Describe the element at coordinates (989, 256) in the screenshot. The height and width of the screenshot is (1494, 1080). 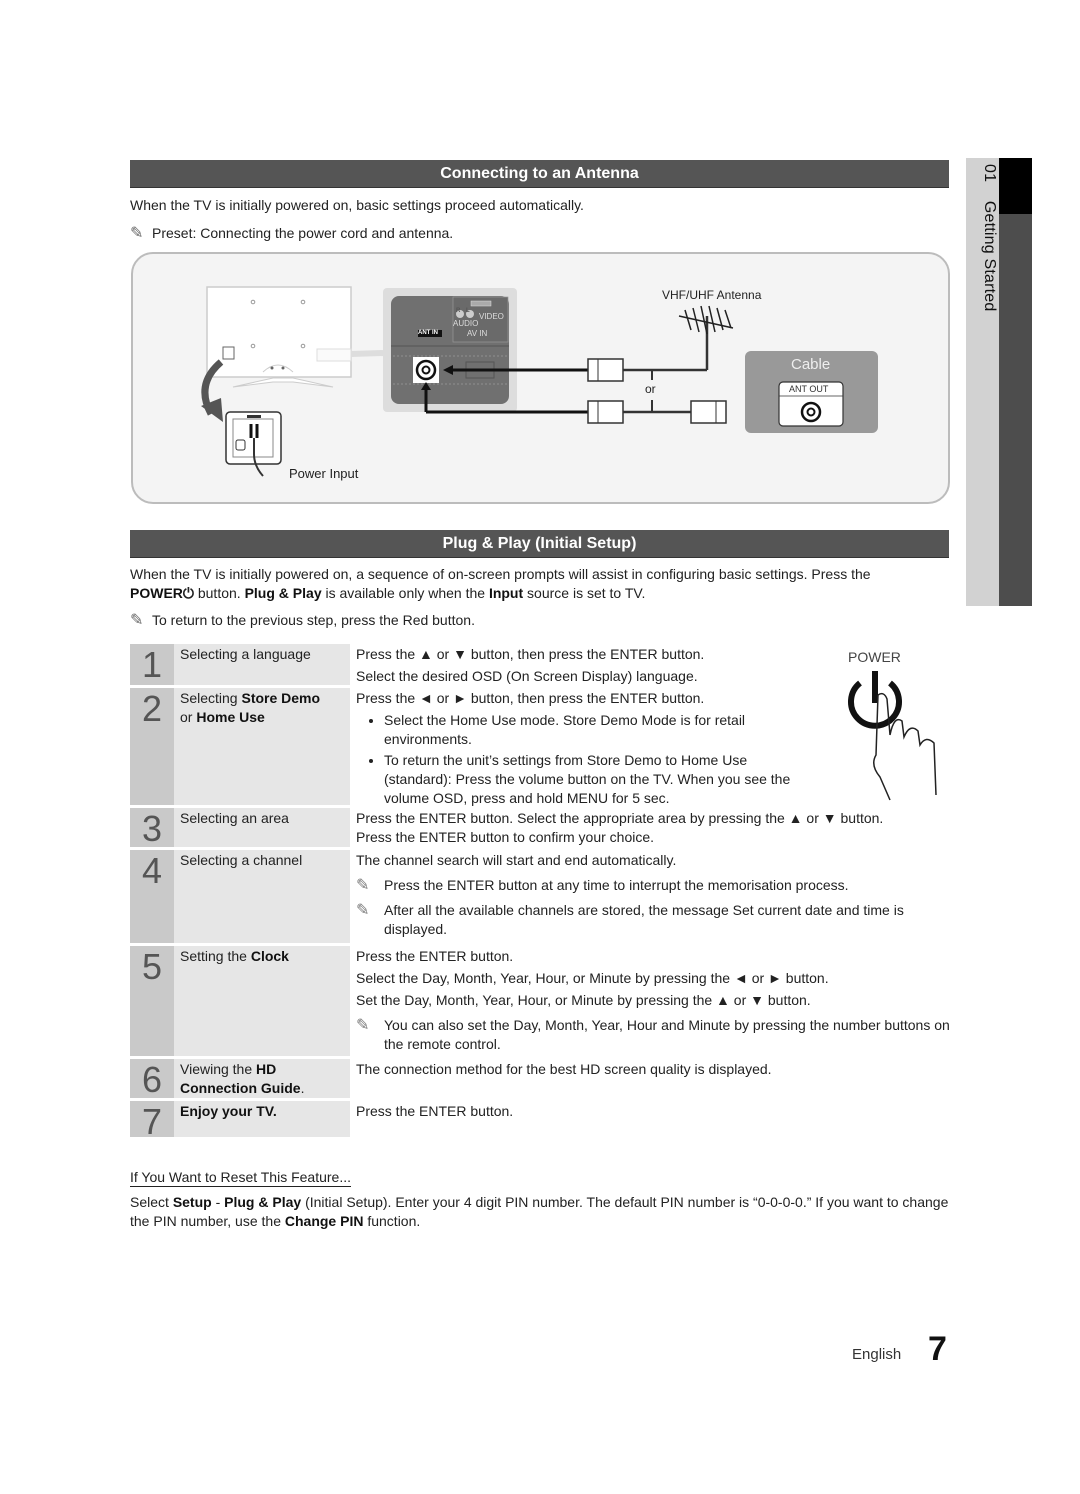
I see `chapter-title: Getting Started` at that location.